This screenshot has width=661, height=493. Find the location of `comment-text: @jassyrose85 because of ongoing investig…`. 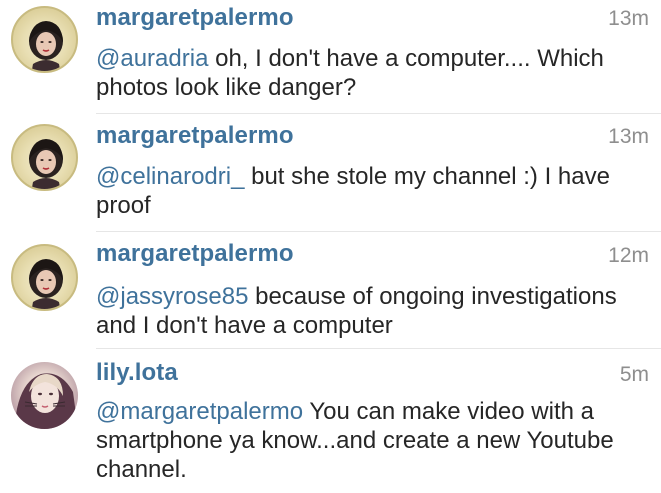

comment-text: @jassyrose85 because of ongoing investig… is located at coordinates (373, 311).